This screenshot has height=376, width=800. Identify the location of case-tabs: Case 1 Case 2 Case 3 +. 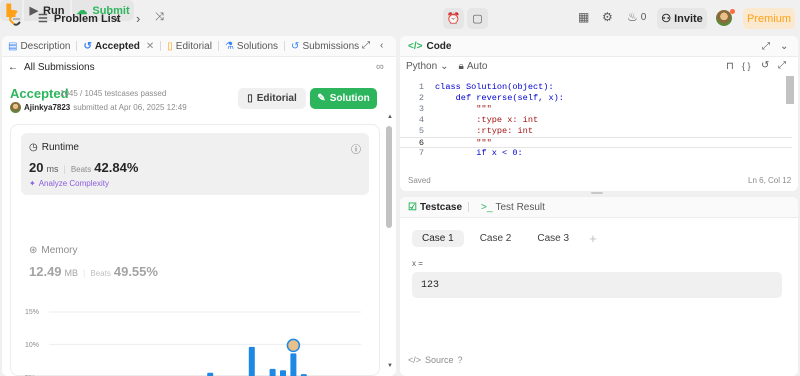
(504, 238).